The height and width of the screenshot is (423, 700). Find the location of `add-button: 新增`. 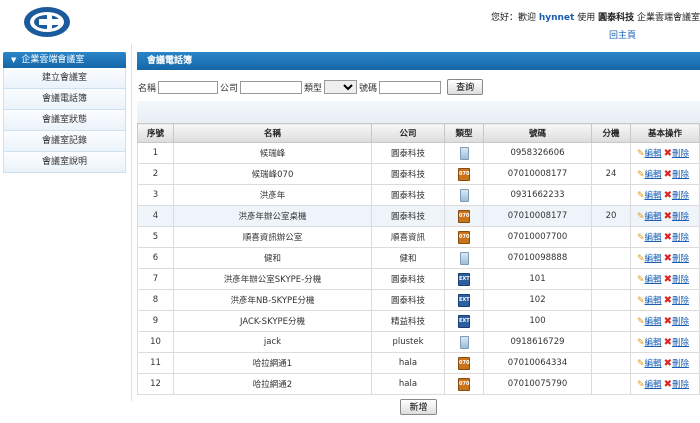

add-button: 新增 is located at coordinates (418, 407).